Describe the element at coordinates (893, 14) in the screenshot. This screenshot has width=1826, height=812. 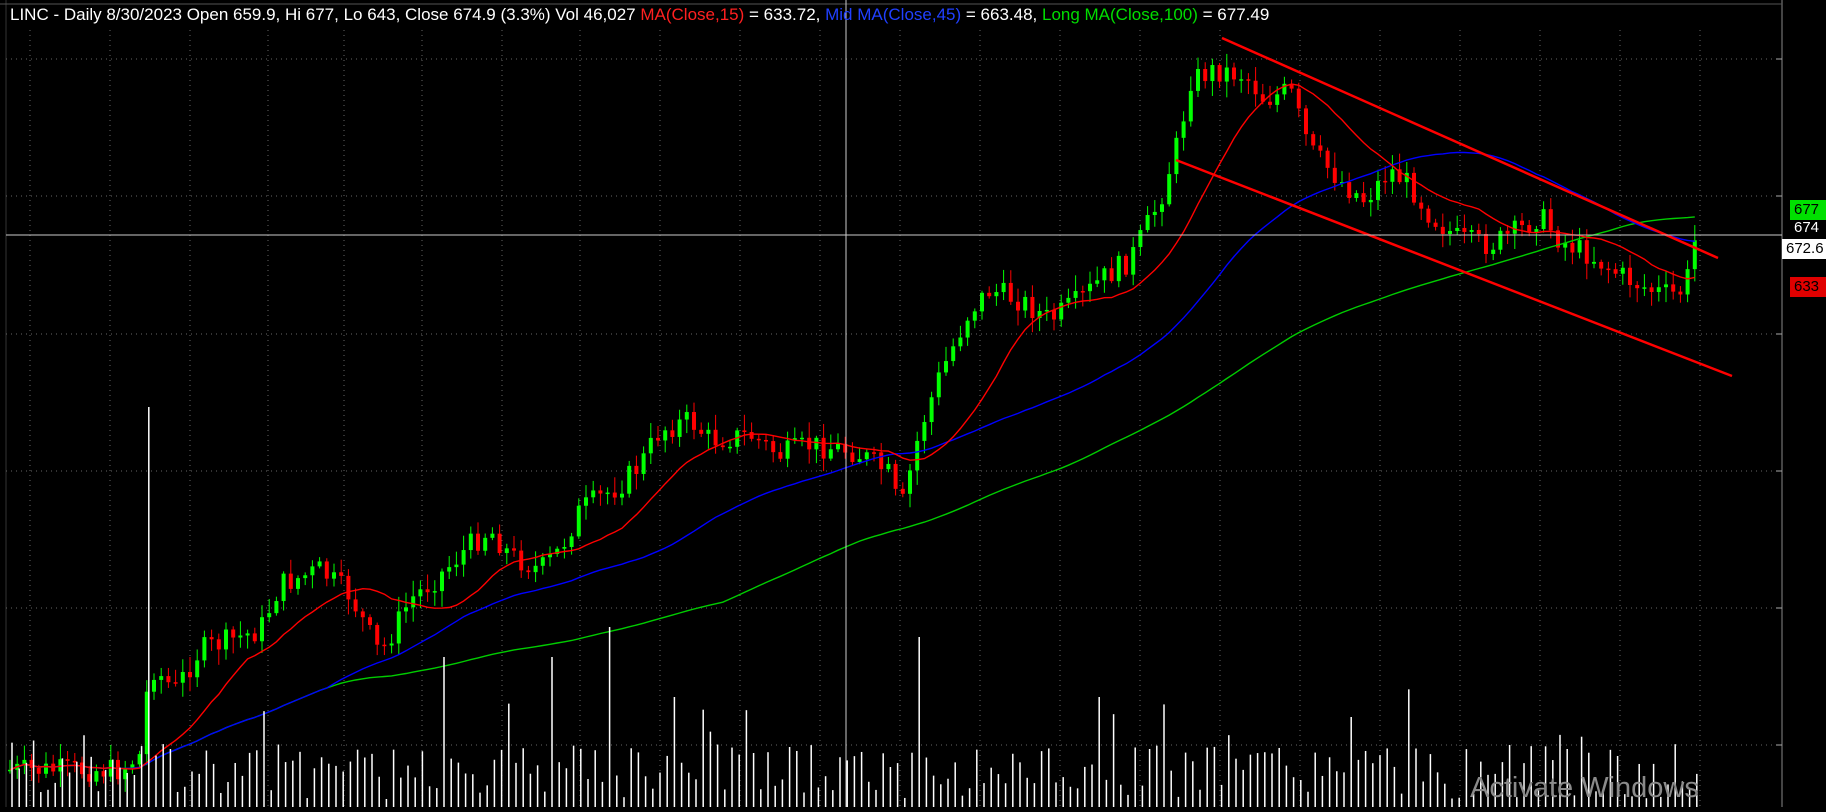
I see `ma45-label: Mid MA(Close,45)` at that location.